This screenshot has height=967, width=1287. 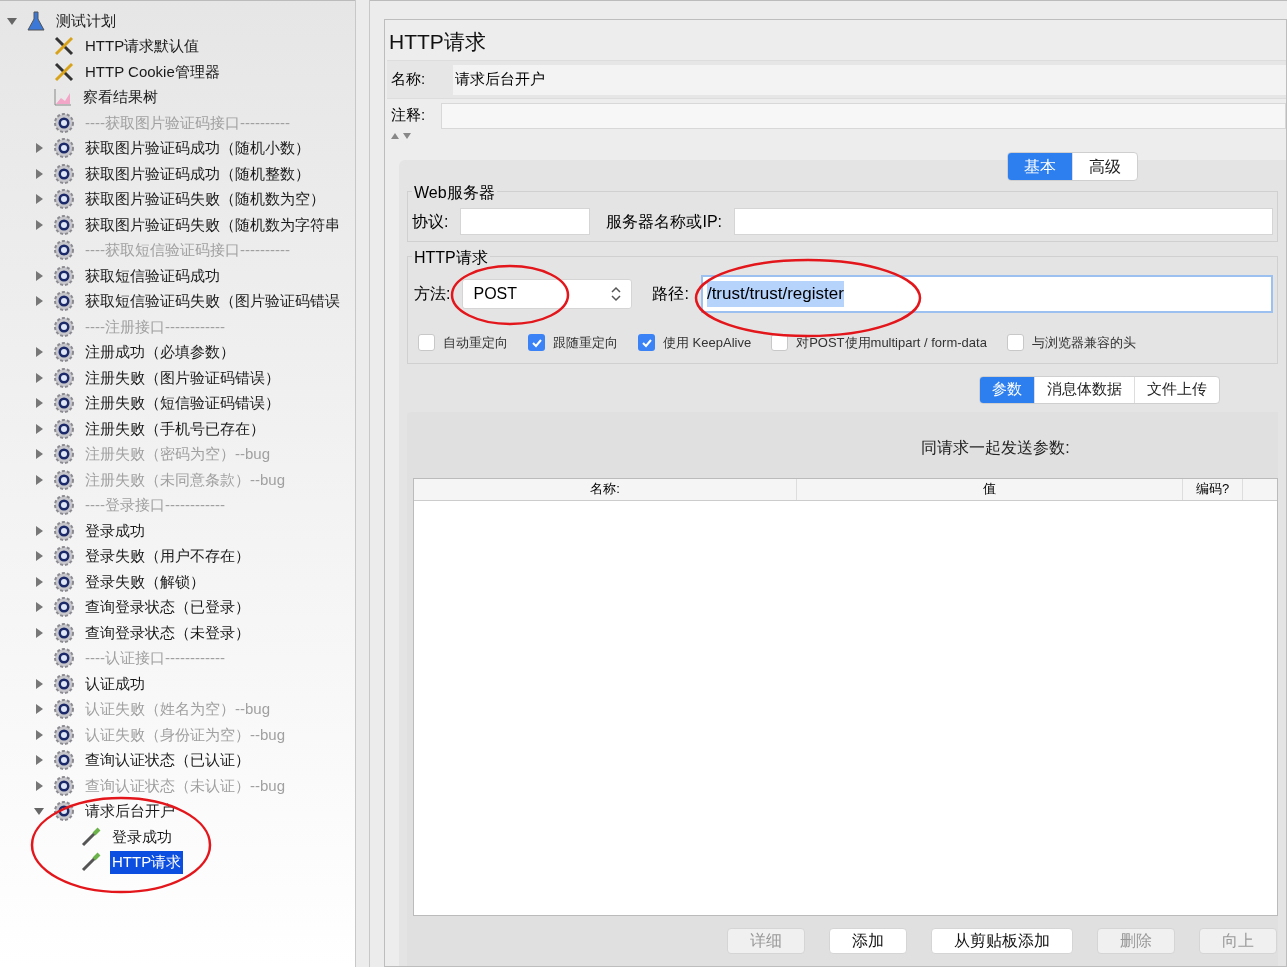 I want to click on split-arrows-icon, so click(x=402, y=136).